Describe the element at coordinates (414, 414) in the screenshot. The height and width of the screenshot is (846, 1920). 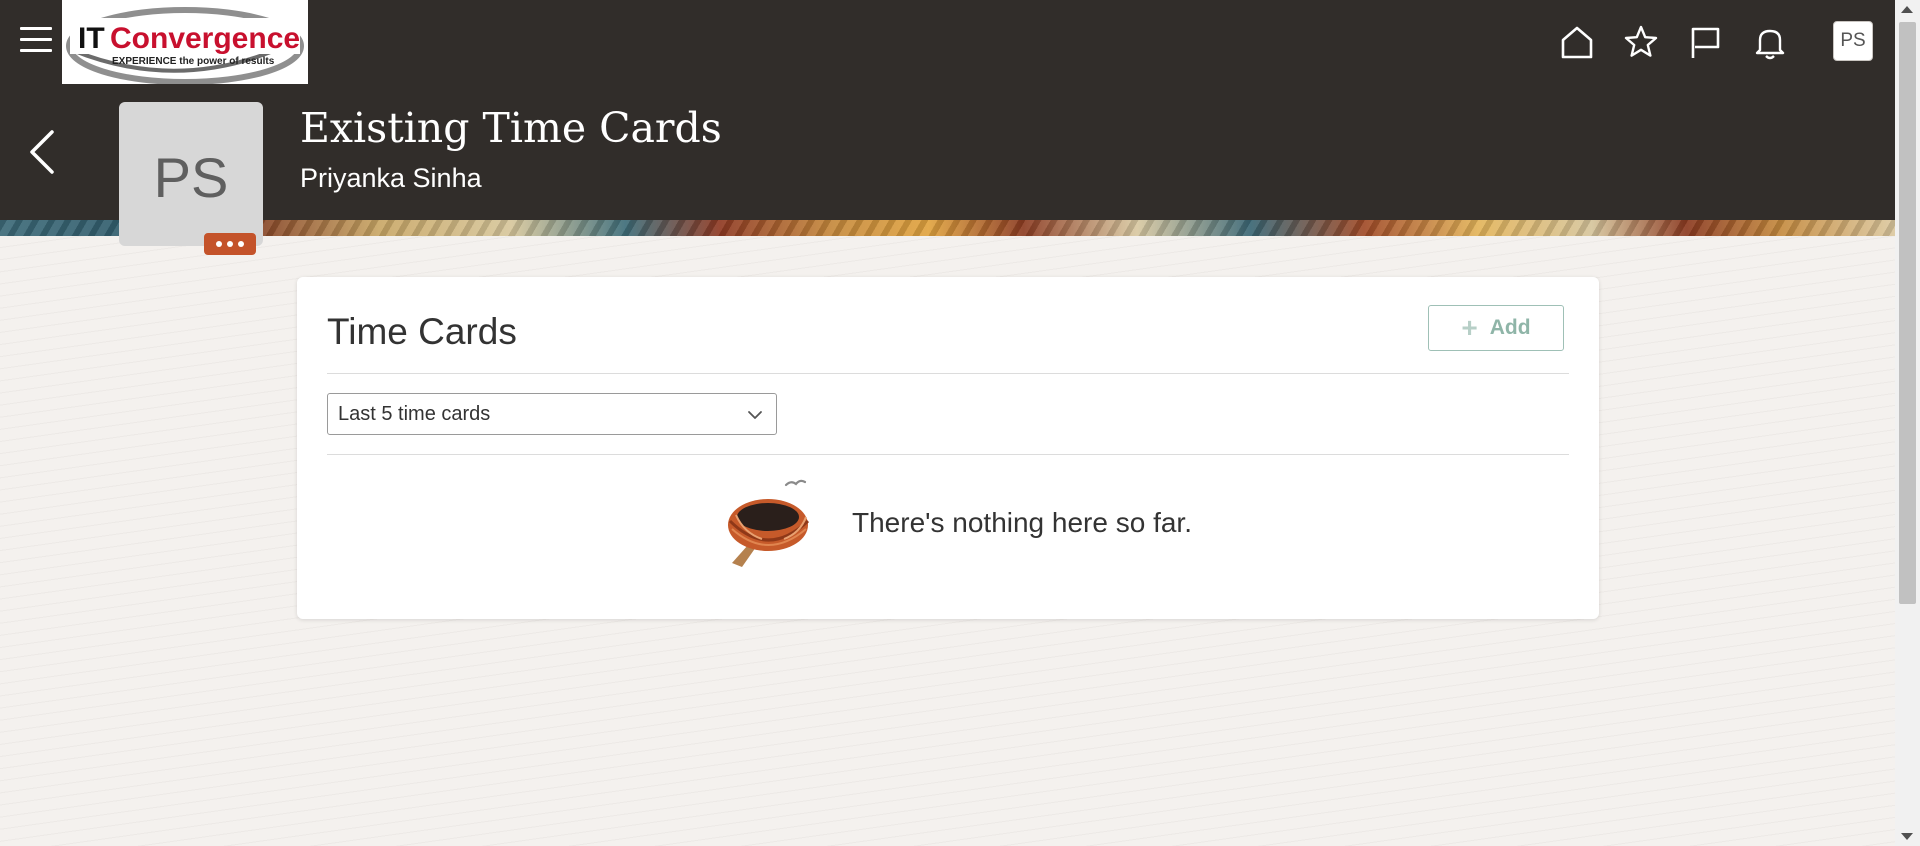
I see `filter-selected-value: Last 5 time cards` at that location.